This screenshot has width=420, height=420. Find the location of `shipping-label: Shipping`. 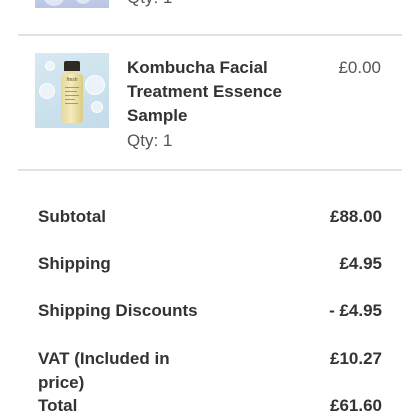

shipping-label: Shipping is located at coordinates (74, 263).